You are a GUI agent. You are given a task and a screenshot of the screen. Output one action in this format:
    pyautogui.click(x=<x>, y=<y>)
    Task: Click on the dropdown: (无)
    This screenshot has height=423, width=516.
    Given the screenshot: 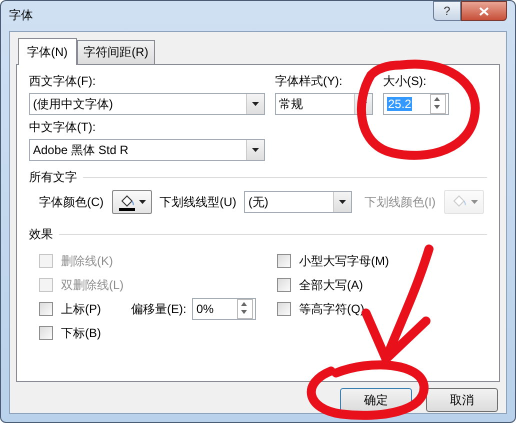 What is the action you would take?
    pyautogui.click(x=298, y=202)
    